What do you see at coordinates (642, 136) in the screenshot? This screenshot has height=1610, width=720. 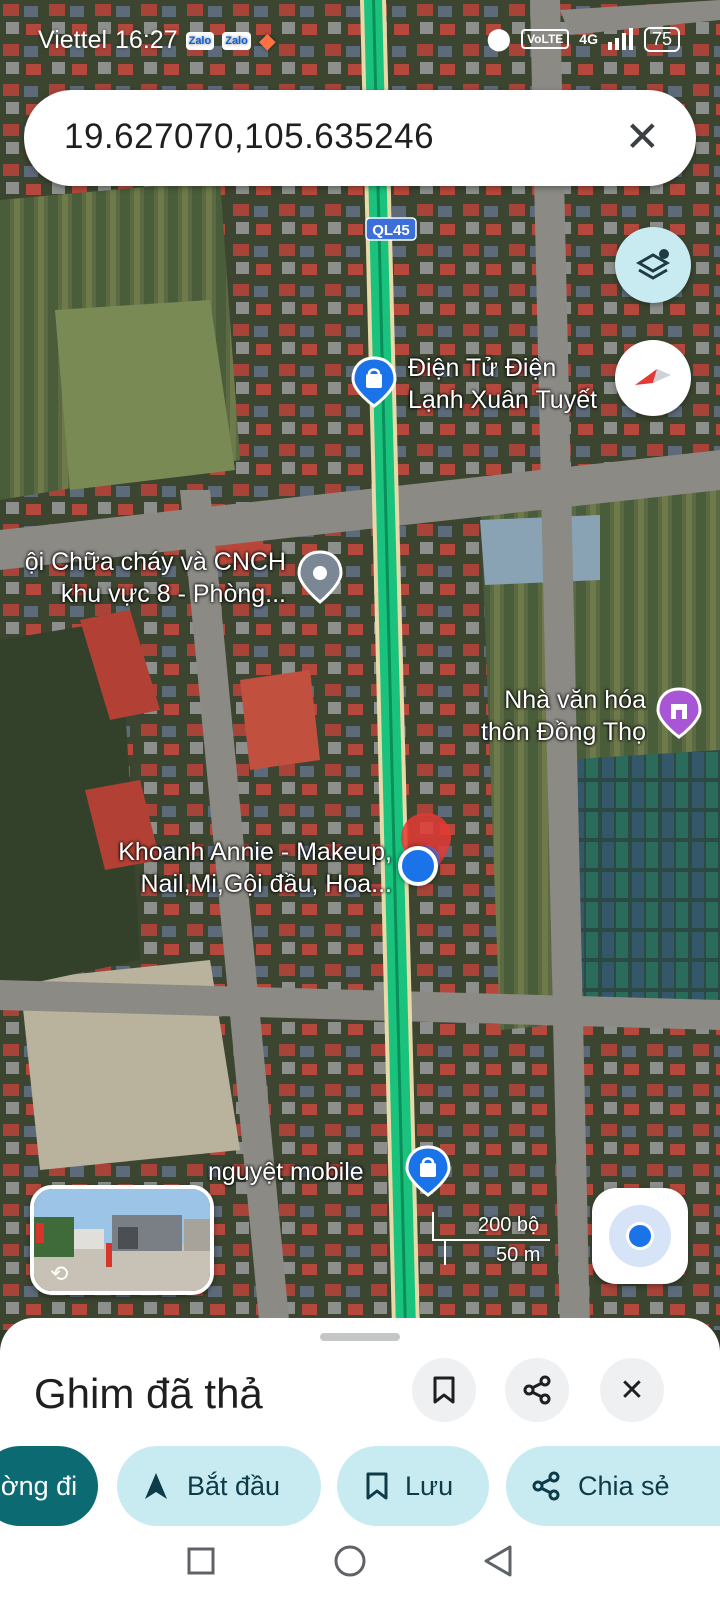 I see `clear-search-button: ✕` at bounding box center [642, 136].